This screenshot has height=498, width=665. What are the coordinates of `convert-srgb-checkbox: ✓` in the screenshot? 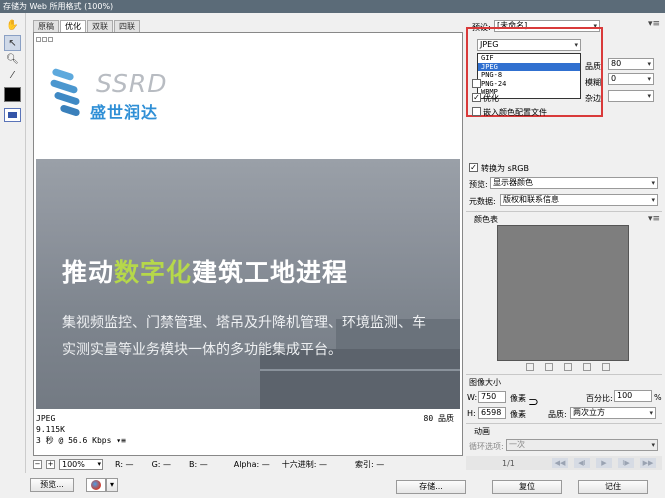 It's located at (473, 167).